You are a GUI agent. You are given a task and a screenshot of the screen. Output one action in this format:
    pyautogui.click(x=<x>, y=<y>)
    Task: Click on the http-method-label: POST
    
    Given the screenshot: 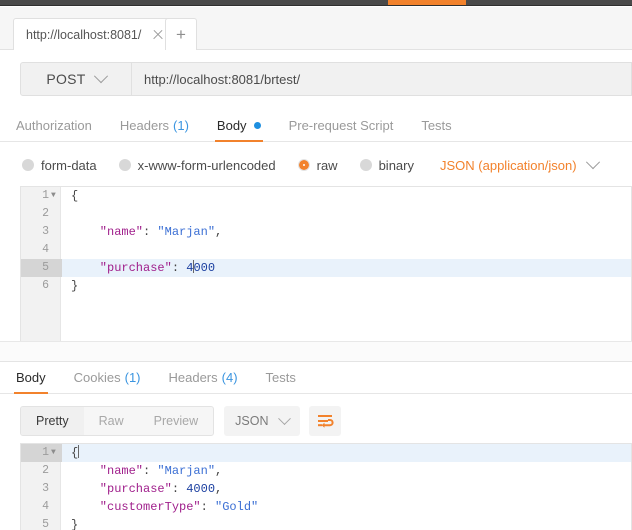 What is the action you would take?
    pyautogui.click(x=66, y=79)
    